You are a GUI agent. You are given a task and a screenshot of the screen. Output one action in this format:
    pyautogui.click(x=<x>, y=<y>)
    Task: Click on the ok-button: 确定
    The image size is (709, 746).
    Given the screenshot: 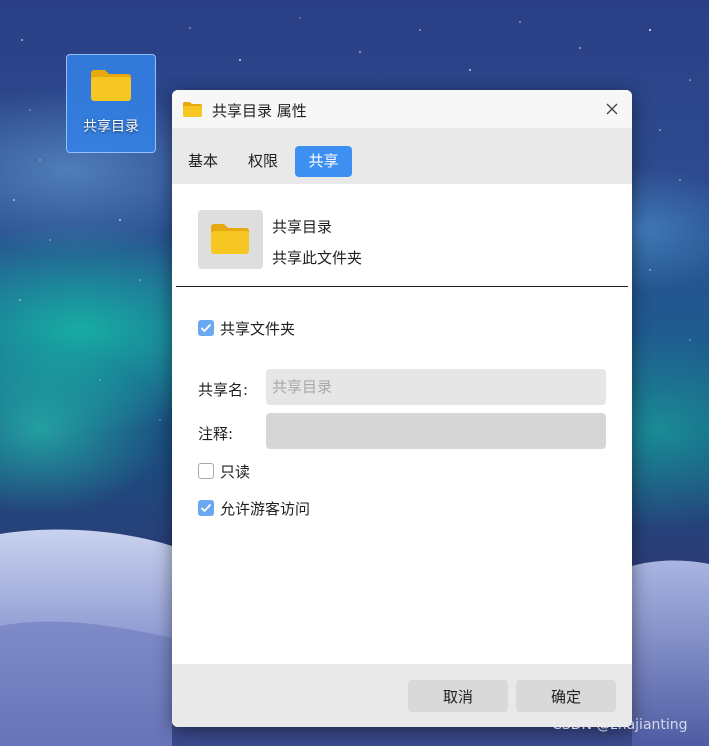 What is the action you would take?
    pyautogui.click(x=566, y=696)
    